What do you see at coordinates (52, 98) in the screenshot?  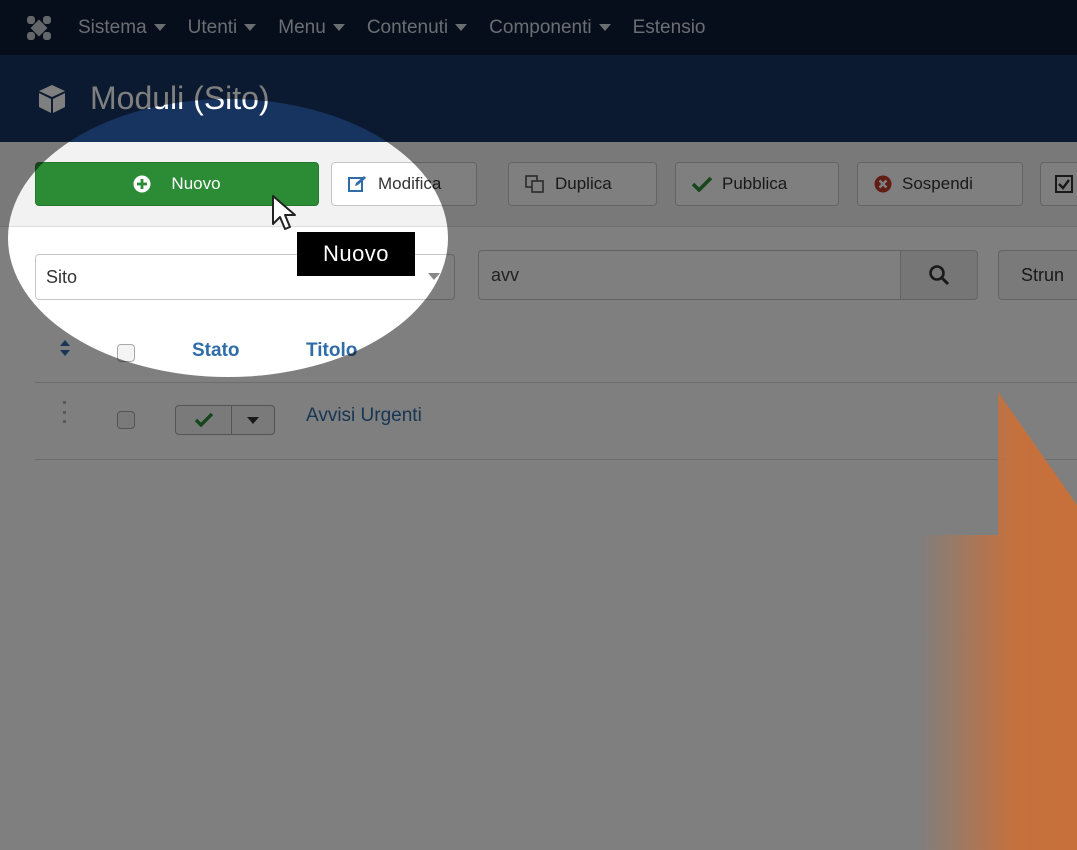 I see `cube-icon` at bounding box center [52, 98].